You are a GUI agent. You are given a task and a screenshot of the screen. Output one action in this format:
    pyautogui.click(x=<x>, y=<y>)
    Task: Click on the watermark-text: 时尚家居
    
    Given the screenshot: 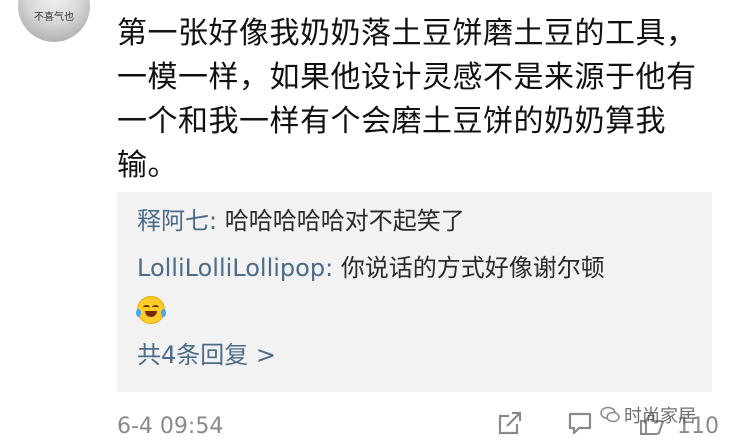 What is the action you would take?
    pyautogui.click(x=660, y=416)
    